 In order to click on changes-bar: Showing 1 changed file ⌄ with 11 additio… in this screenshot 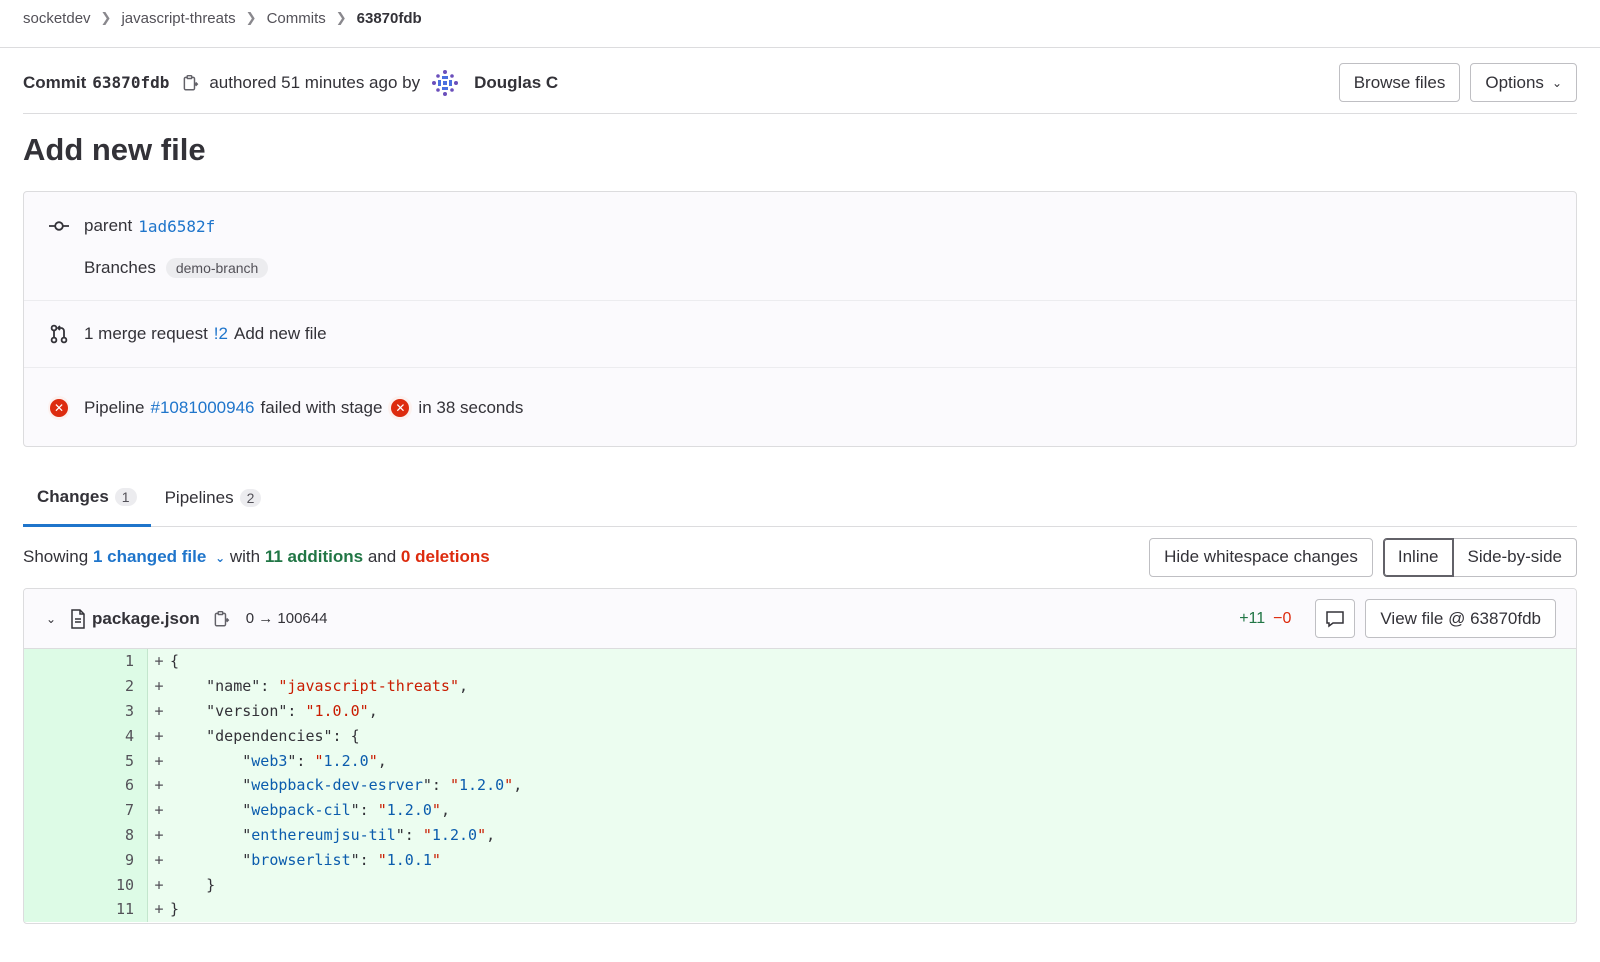, I will do `click(800, 557)`.